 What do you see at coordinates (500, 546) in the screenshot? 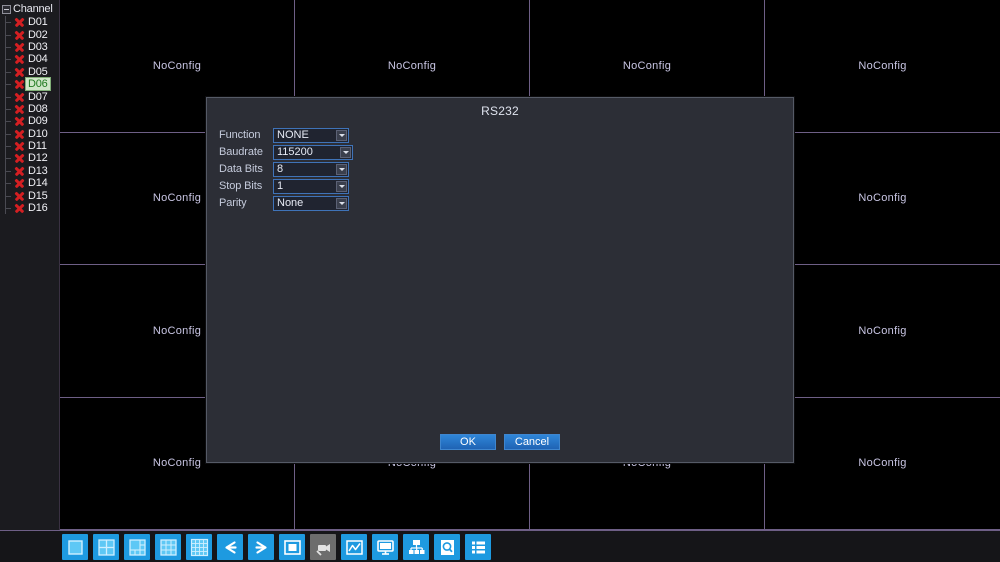
I see `bottom-taskbar` at bounding box center [500, 546].